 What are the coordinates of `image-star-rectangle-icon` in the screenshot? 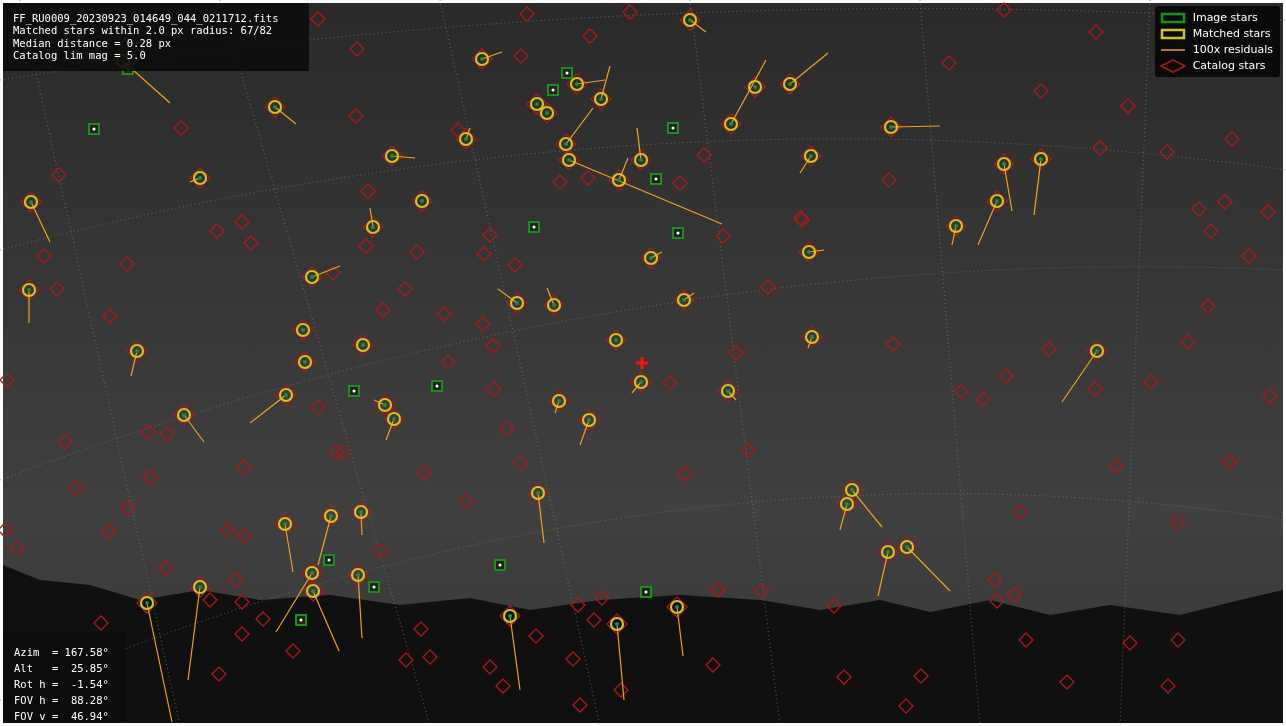 It's located at (1172, 18).